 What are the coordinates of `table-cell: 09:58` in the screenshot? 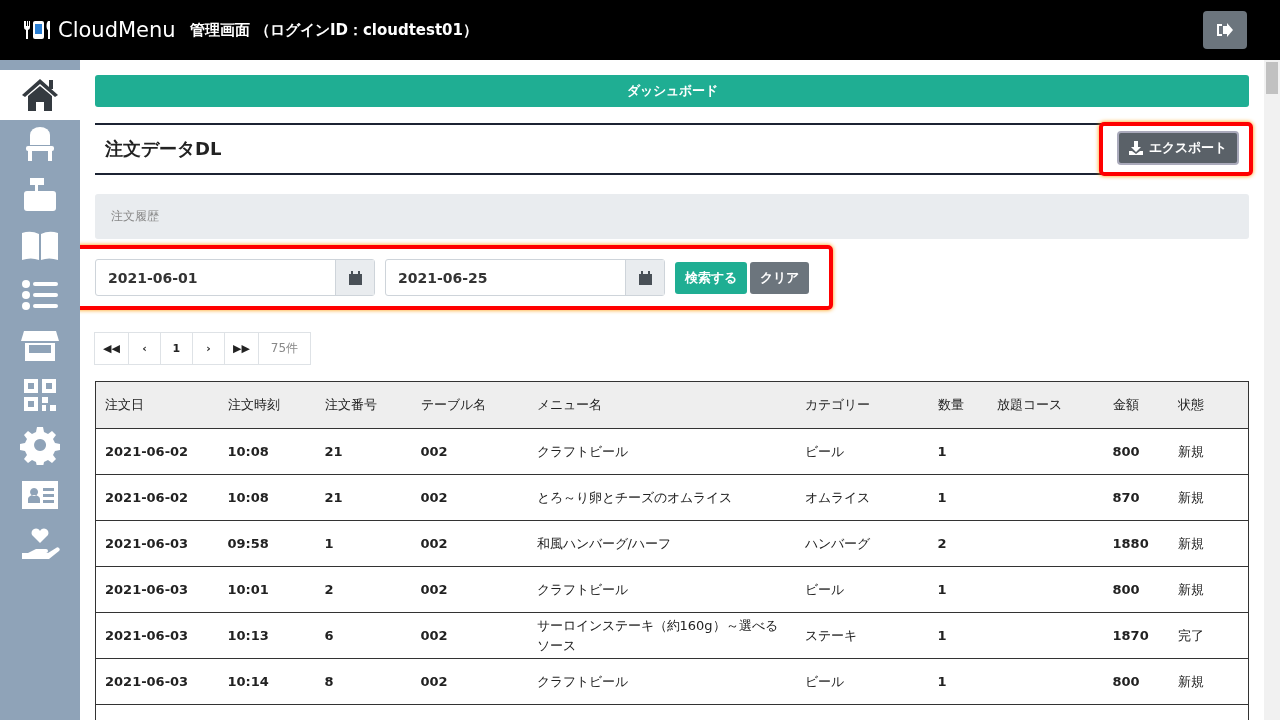 It's located at (248, 543).